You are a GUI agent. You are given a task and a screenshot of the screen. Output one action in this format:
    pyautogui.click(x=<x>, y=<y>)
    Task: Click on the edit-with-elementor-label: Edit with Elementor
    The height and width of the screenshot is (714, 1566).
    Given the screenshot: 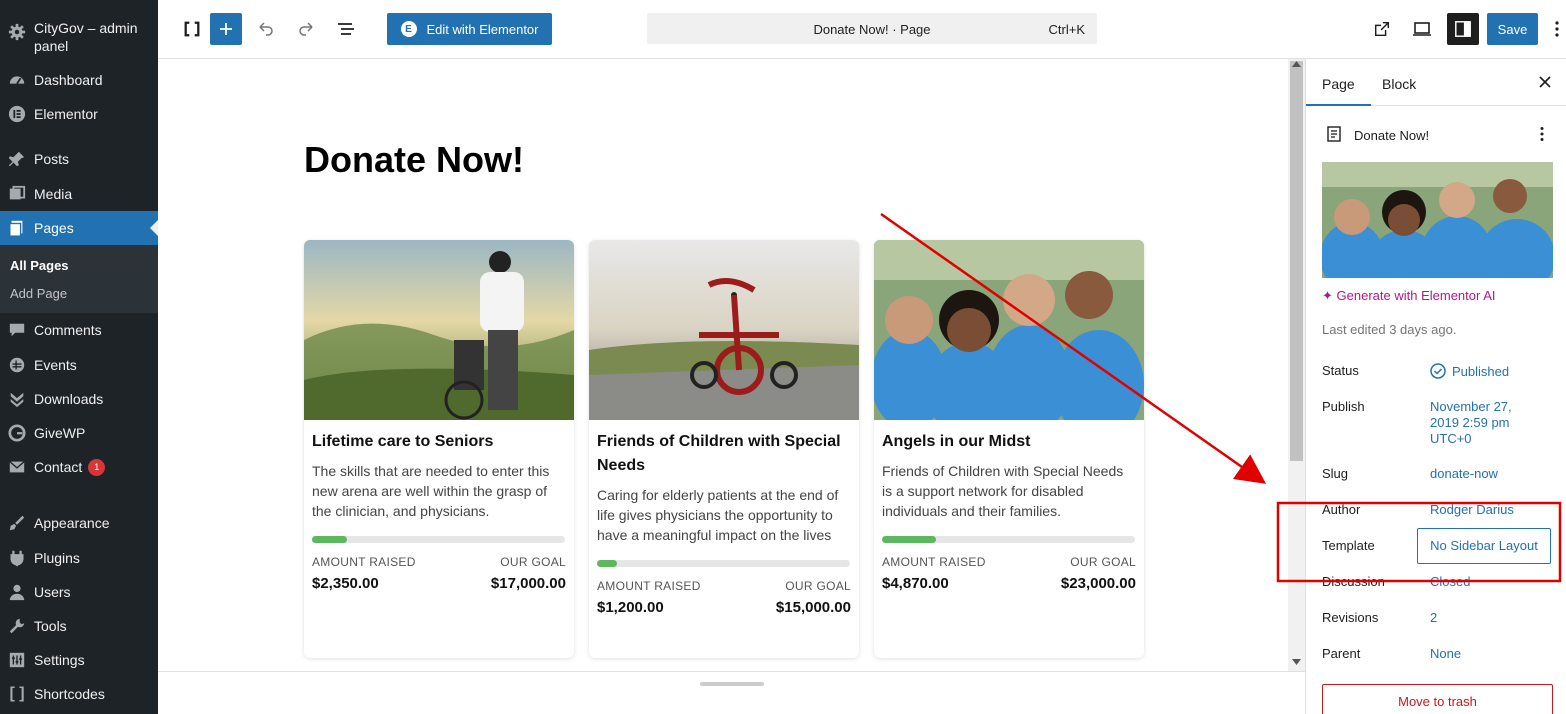 What is the action you would take?
    pyautogui.click(x=482, y=29)
    